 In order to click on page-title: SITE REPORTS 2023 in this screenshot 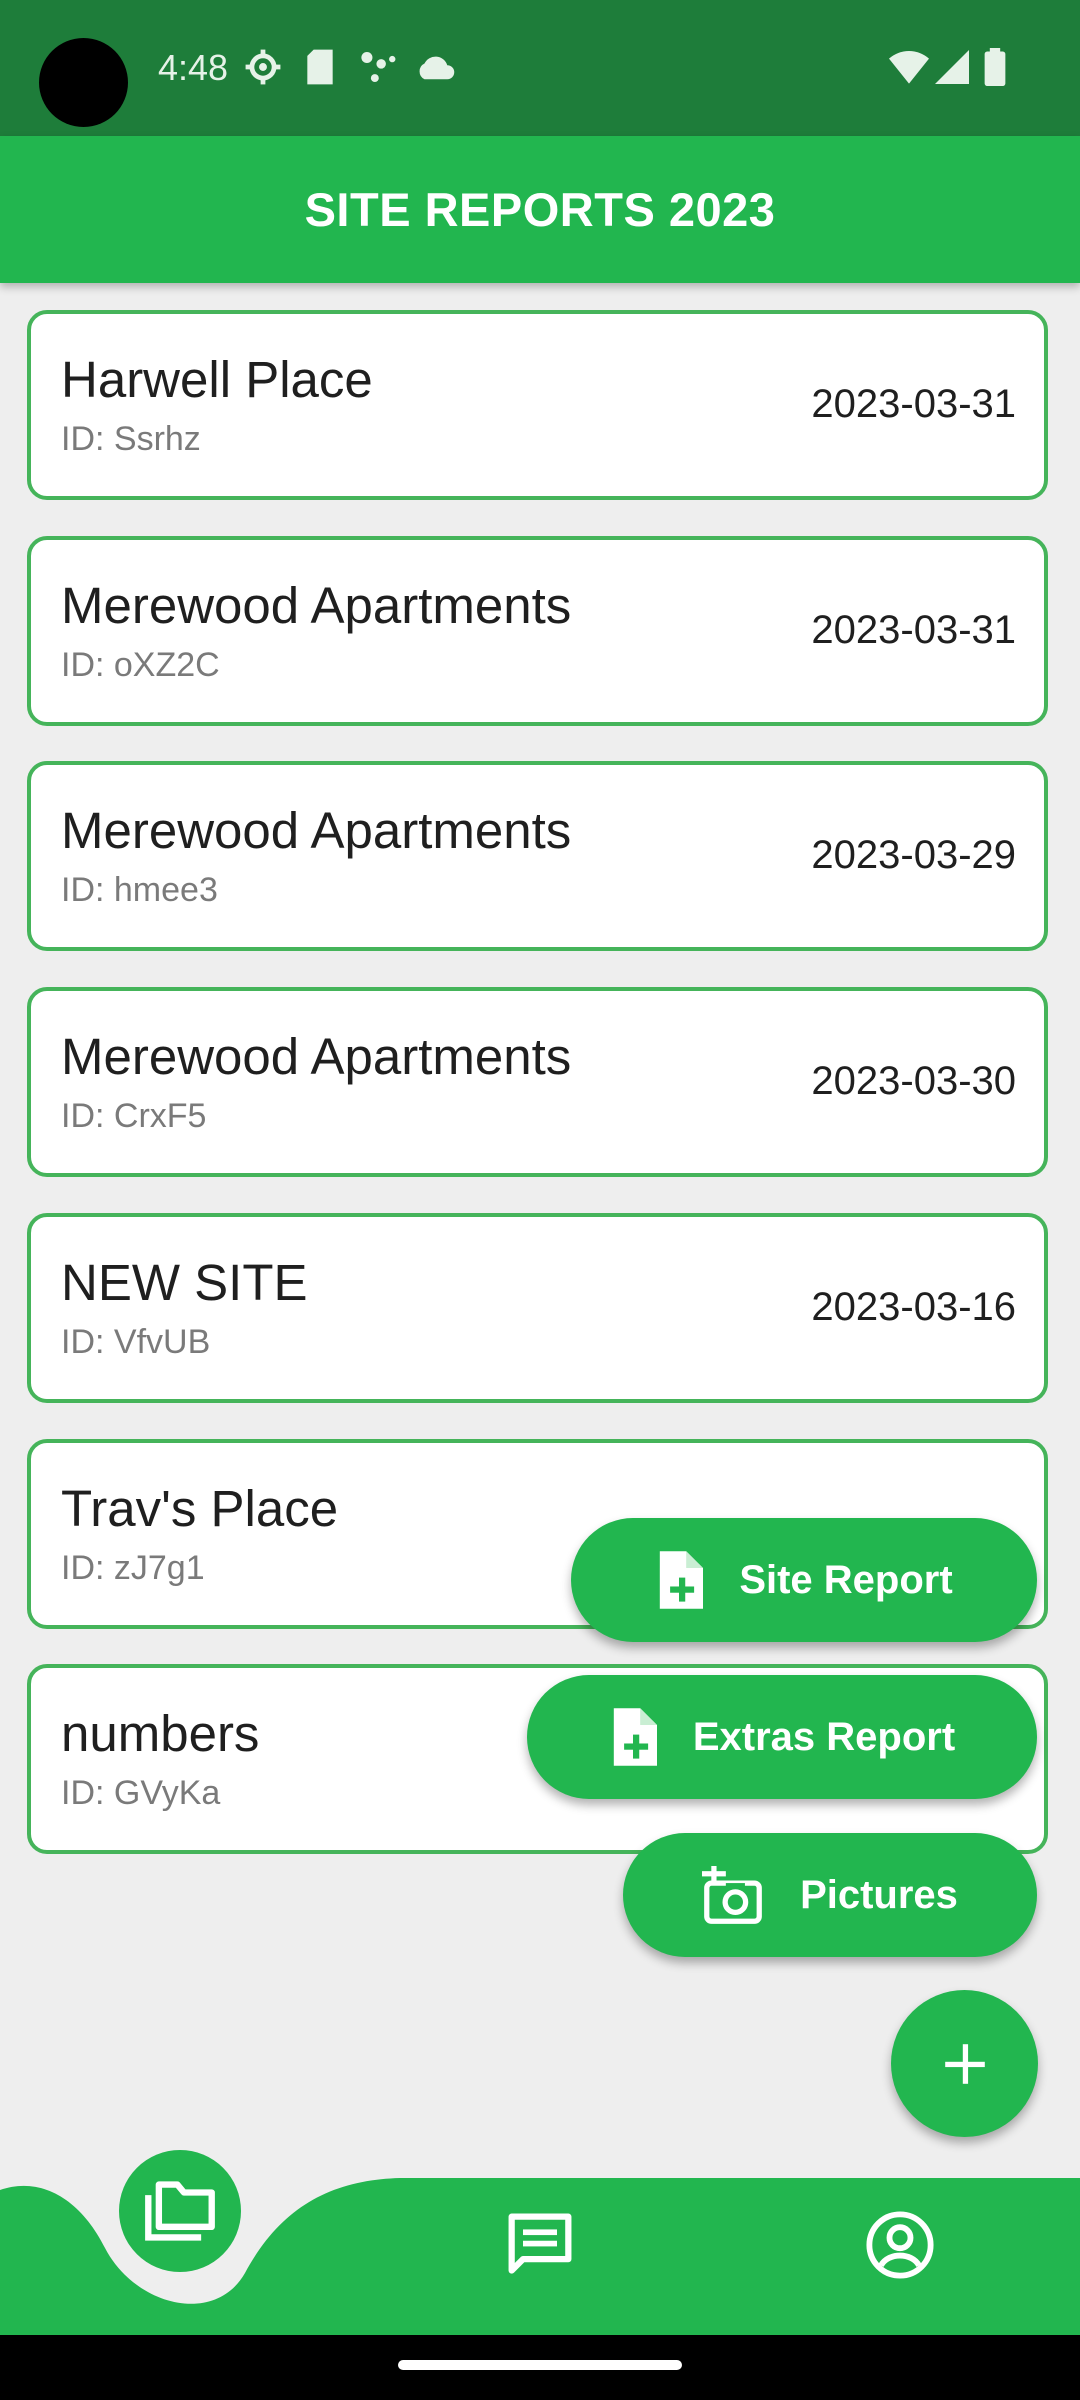, I will do `click(540, 209)`.